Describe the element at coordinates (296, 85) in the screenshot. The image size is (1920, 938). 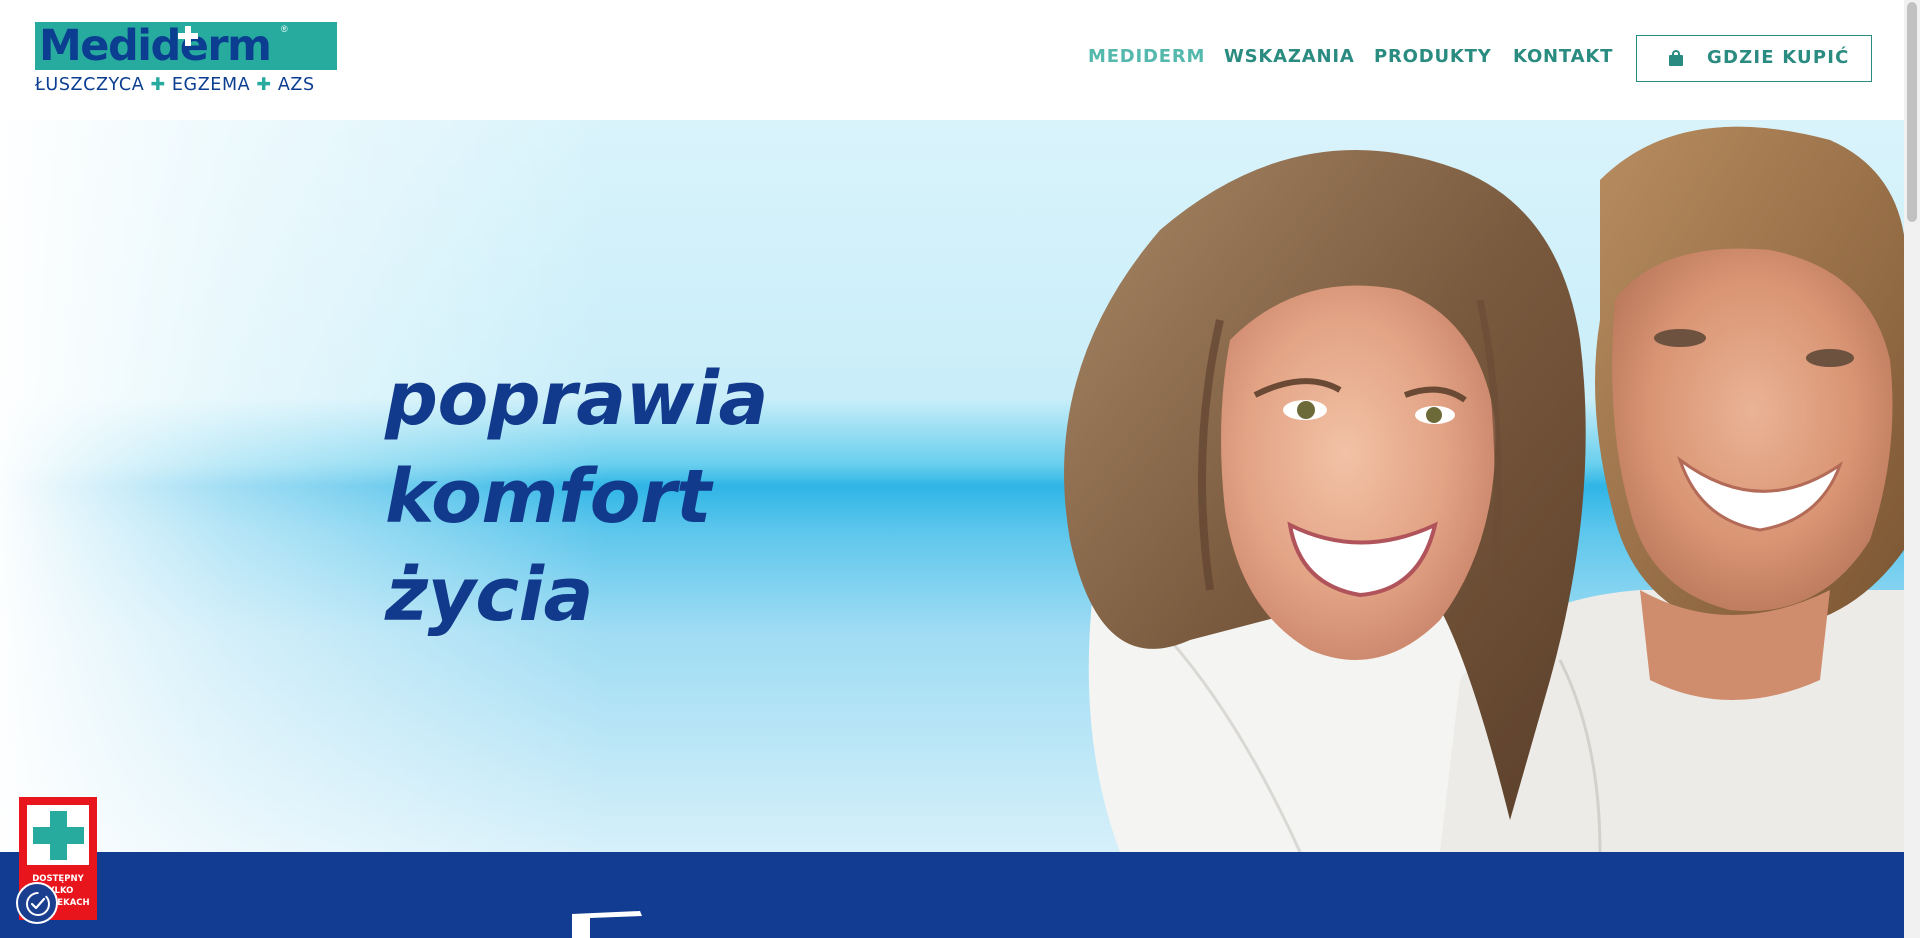
I see `tagline-azs: AZS` at that location.